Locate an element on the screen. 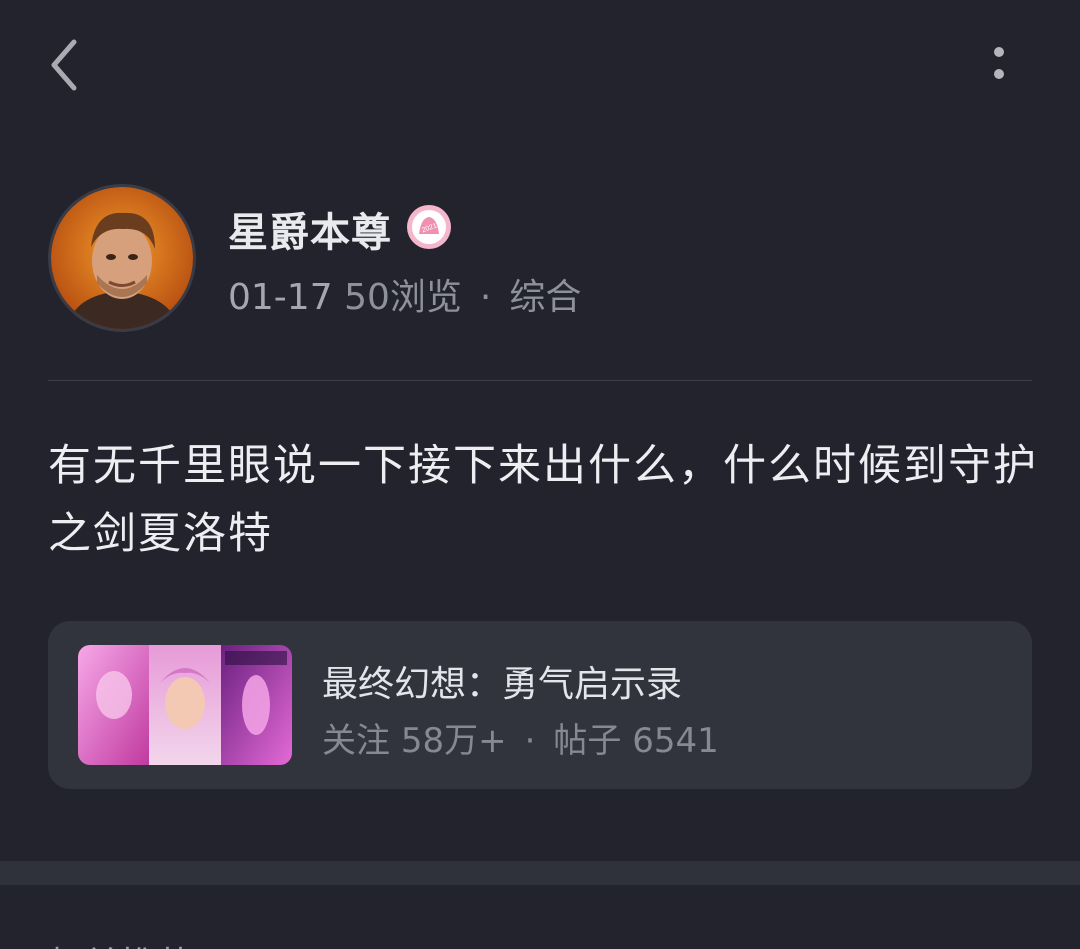 The height and width of the screenshot is (949, 1080). post-category: 综合 is located at coordinates (545, 297).